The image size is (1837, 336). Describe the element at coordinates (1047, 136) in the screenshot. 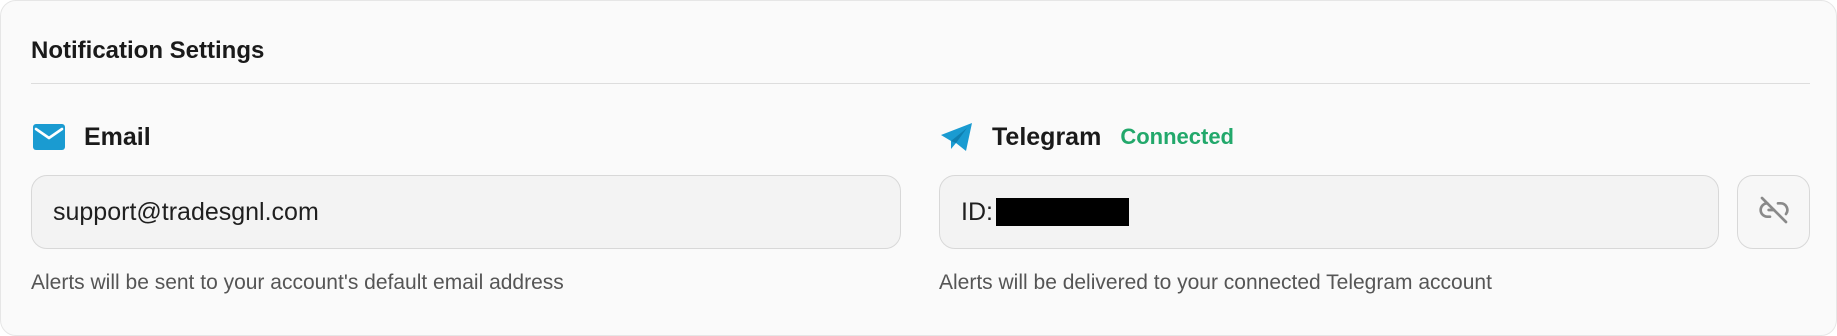

I see `telegram-label: Telegram` at that location.